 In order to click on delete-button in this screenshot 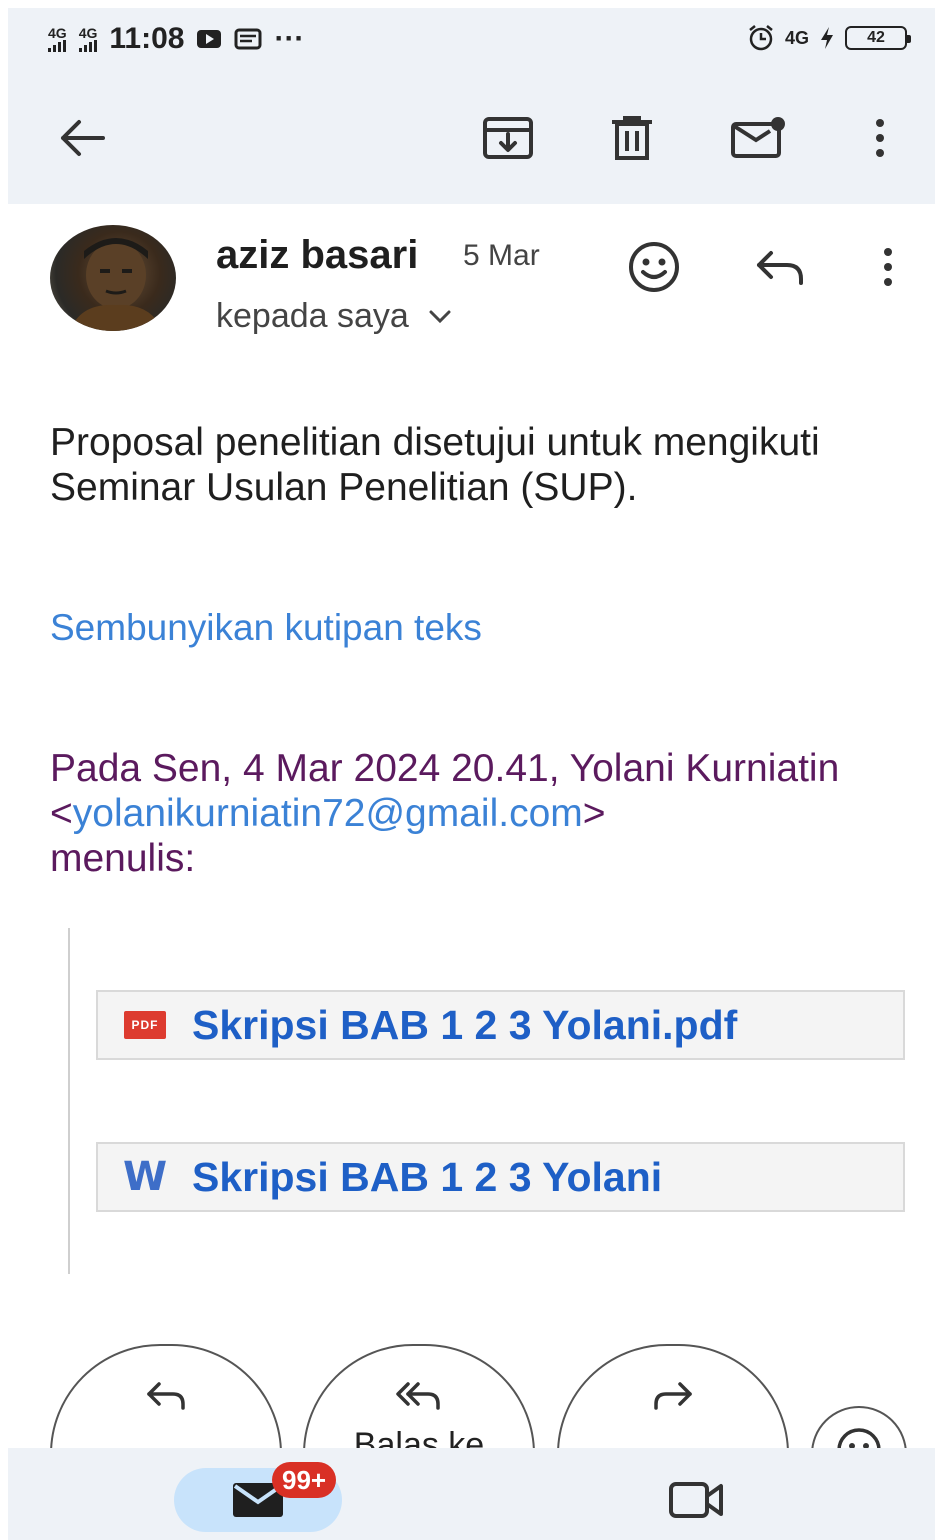, I will do `click(632, 138)`.